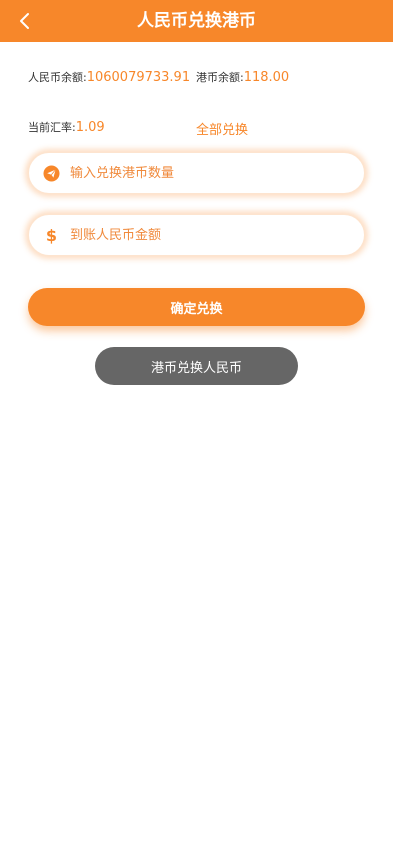 Image resolution: width=393 pixels, height=851 pixels. I want to click on confirm-exchange-button: 确定兑换, so click(196, 307).